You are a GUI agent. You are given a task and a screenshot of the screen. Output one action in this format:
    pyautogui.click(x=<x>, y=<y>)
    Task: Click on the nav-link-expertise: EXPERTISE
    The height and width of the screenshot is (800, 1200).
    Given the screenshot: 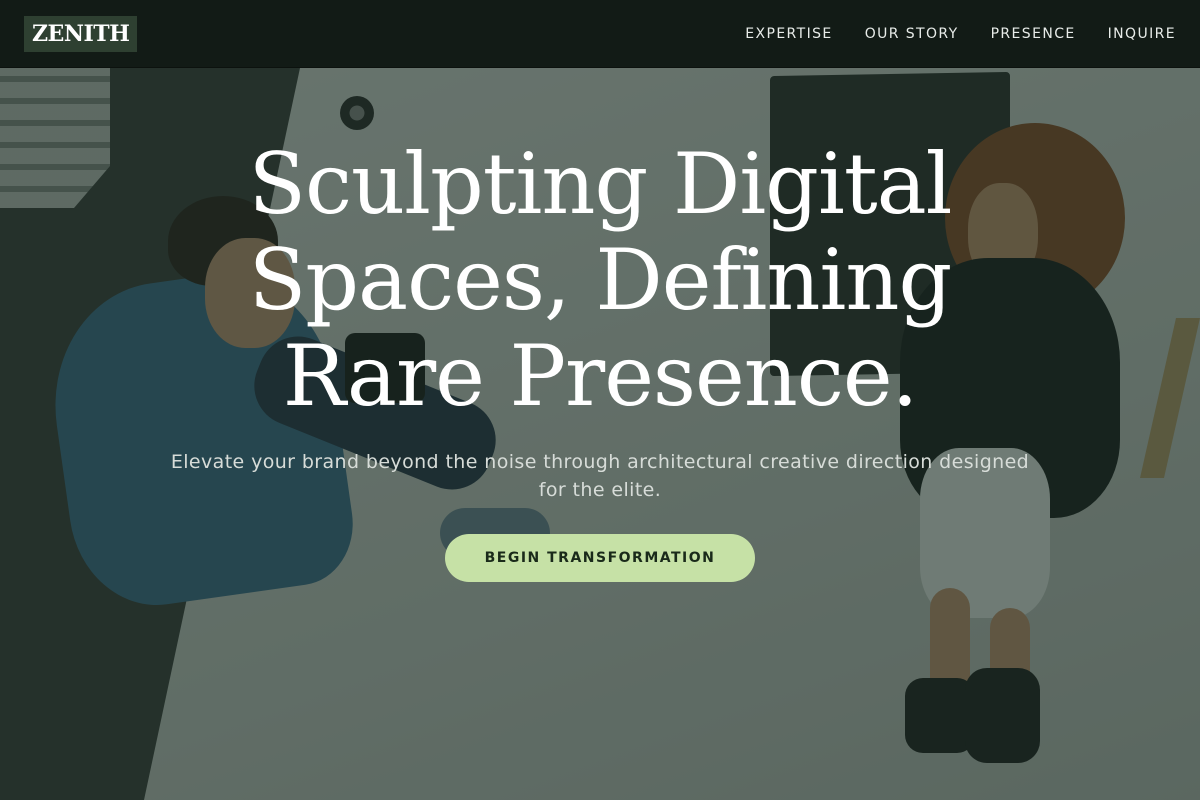 What is the action you would take?
    pyautogui.click(x=788, y=34)
    